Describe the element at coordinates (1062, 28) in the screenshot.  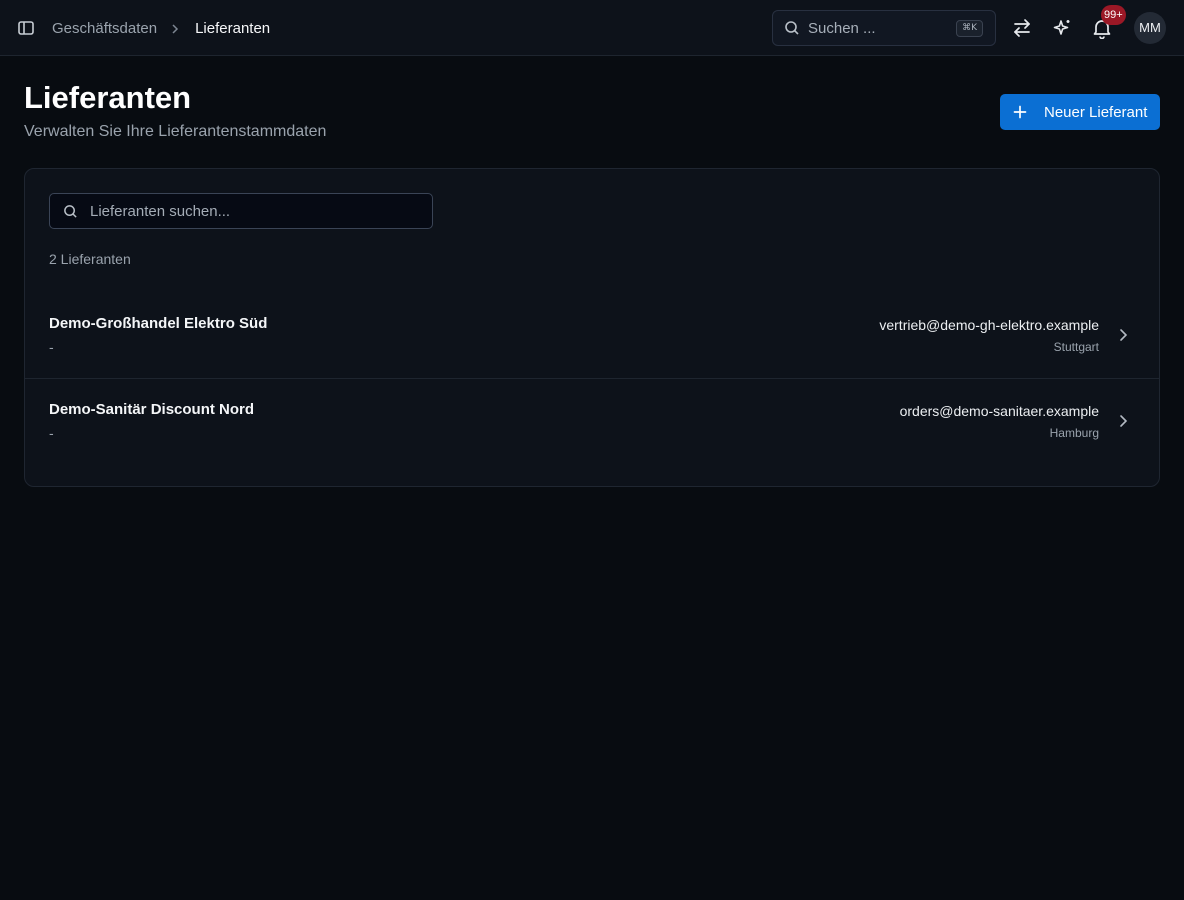
I see `sparkles-icon` at that location.